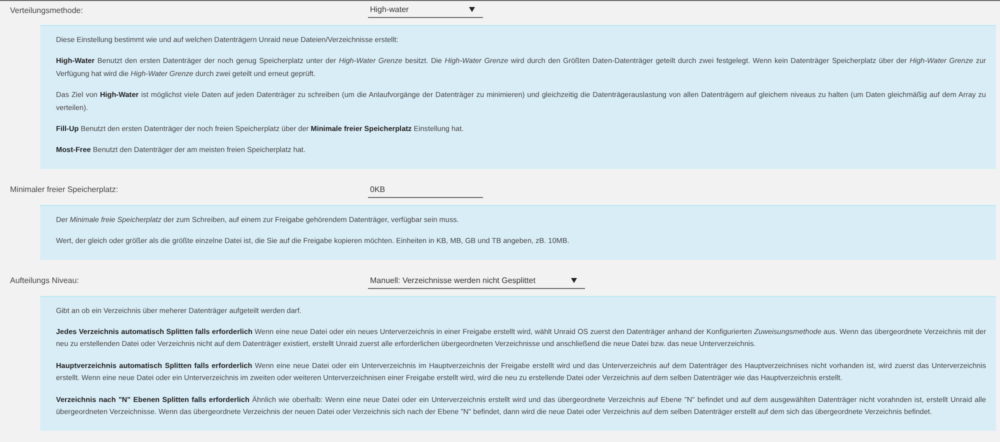 The height and width of the screenshot is (442, 1000). What do you see at coordinates (65, 189) in the screenshot?
I see `setting-label: Minimaler freier Speicherplatz:` at bounding box center [65, 189].